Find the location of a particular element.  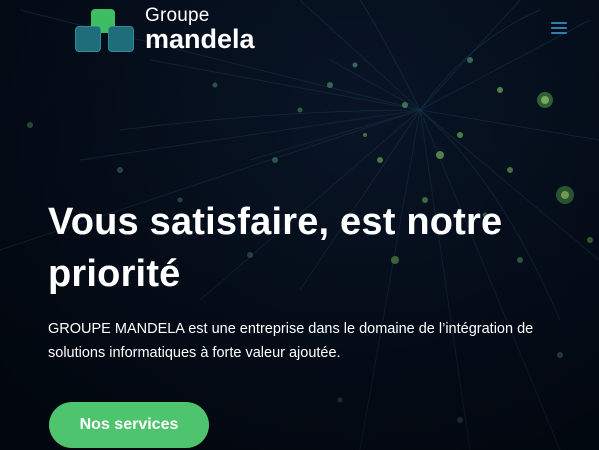

logo-square-right is located at coordinates (121, 39).